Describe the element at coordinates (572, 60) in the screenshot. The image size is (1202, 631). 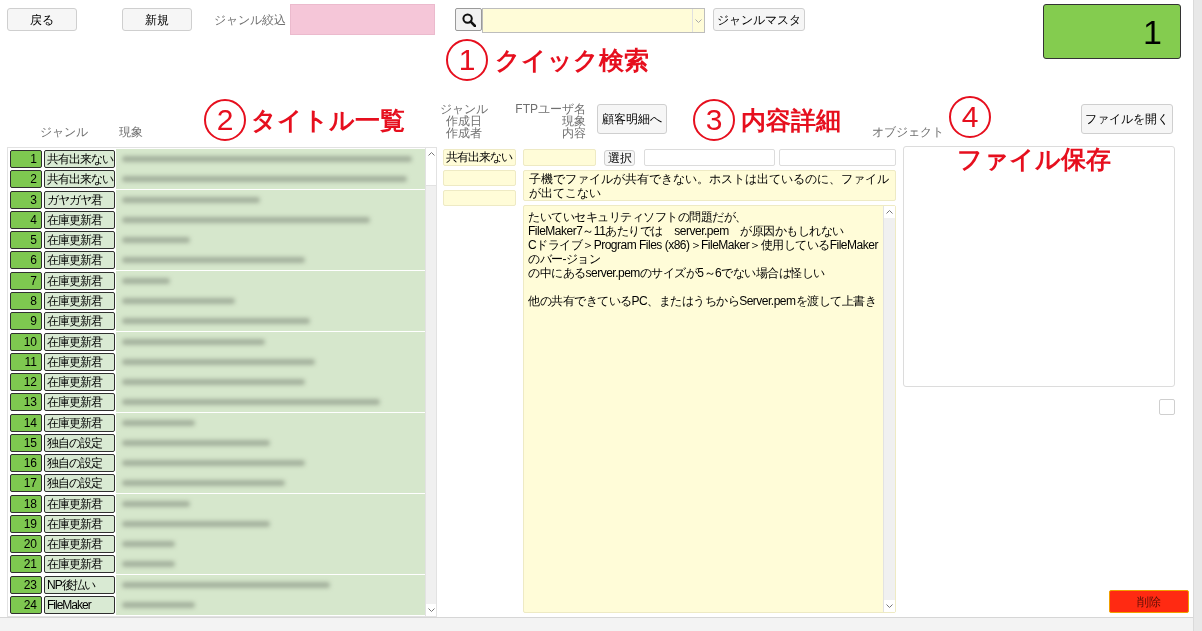
I see `annotation-label: クイック検索` at that location.